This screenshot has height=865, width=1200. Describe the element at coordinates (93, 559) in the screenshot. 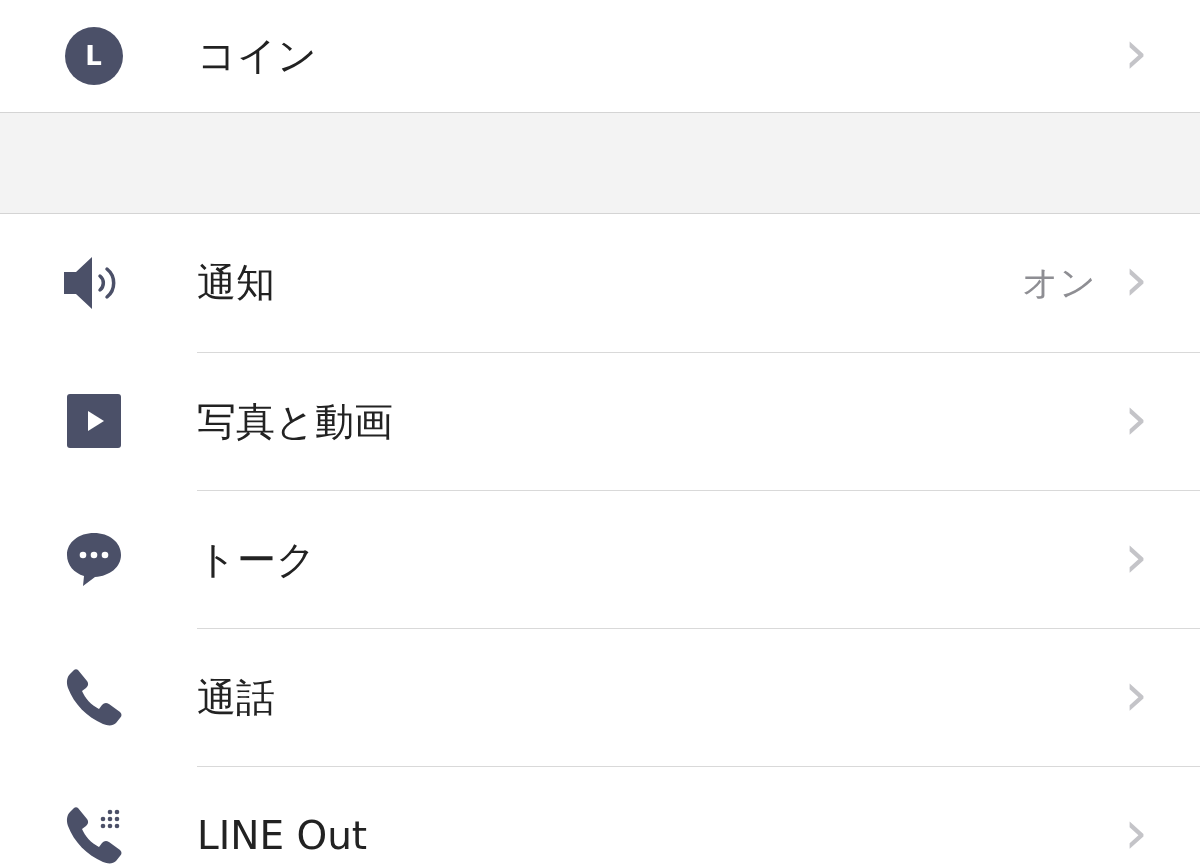

I see `chat-bubble-icon` at that location.